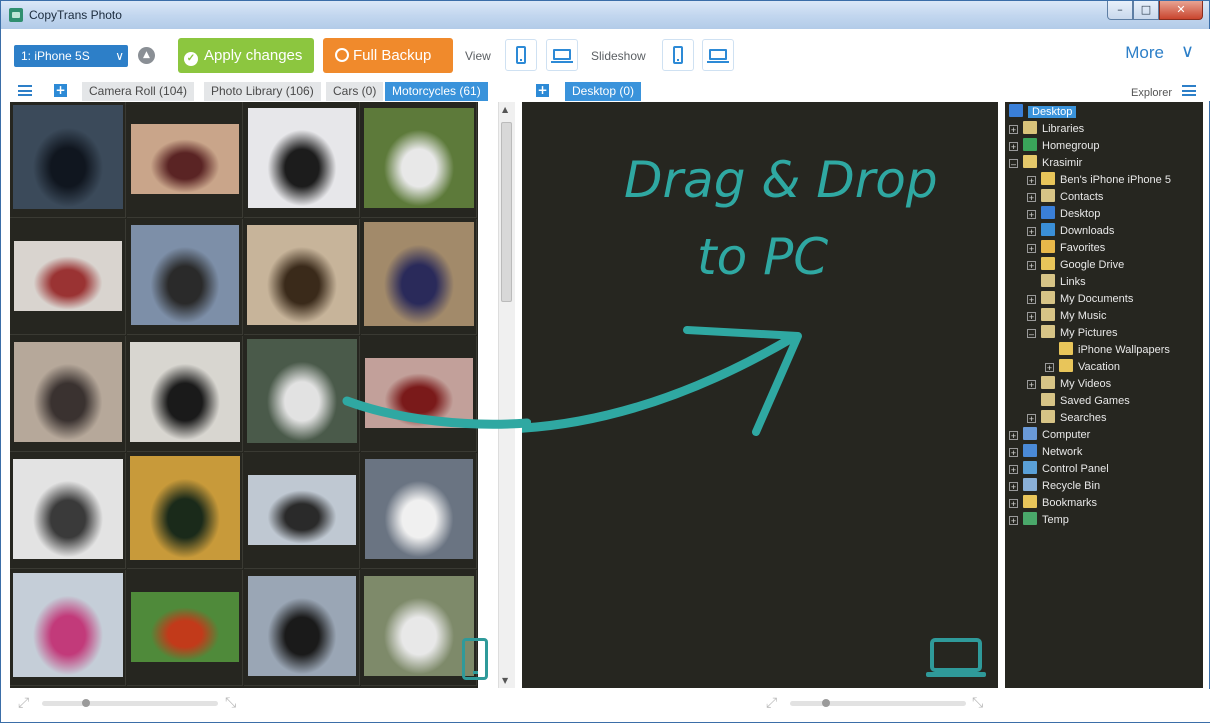  I want to click on left-zoom-slider, so click(130, 703).